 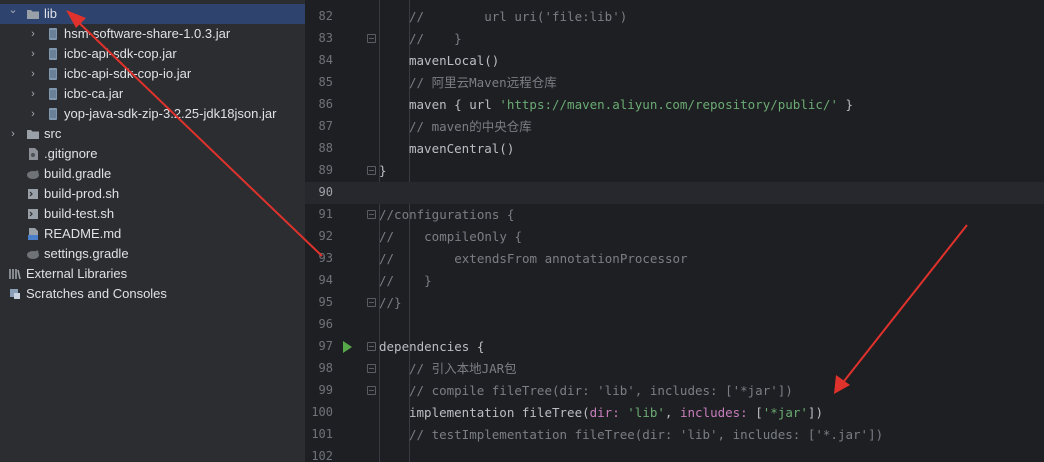 What do you see at coordinates (674, 39) in the screenshot?
I see `code-line: 83 // }` at bounding box center [674, 39].